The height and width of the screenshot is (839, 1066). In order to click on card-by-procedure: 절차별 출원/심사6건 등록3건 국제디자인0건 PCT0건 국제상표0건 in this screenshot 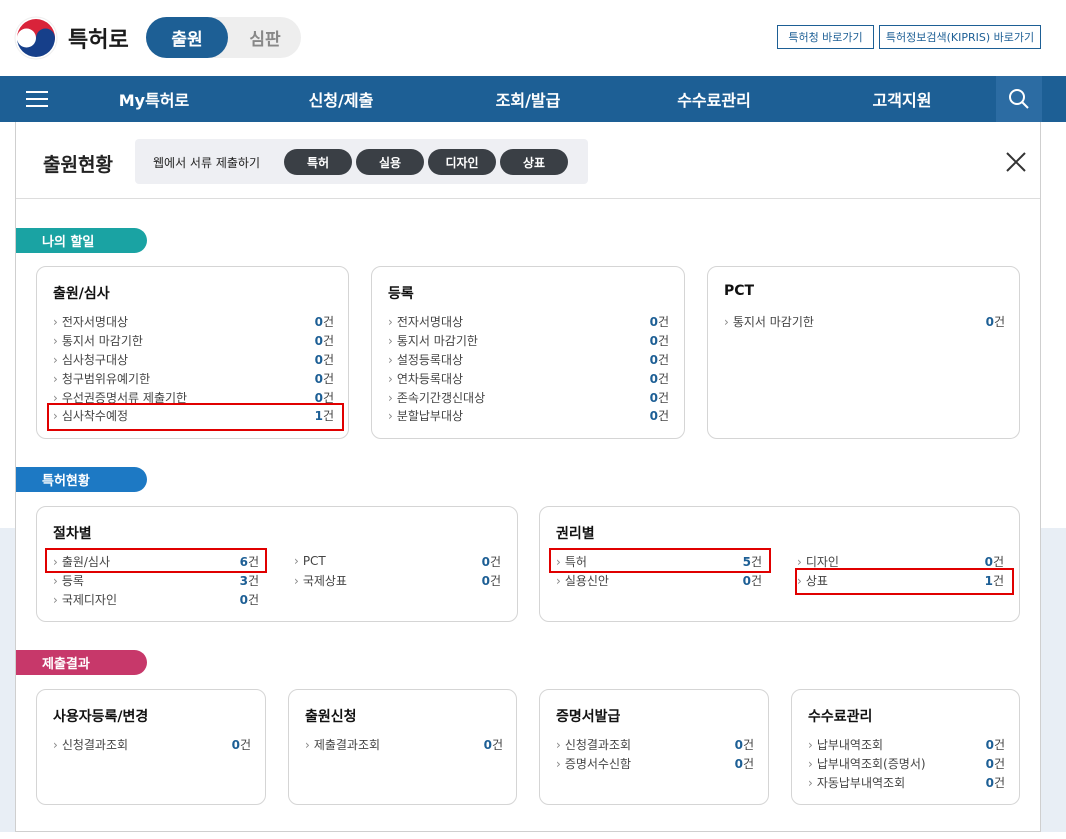, I will do `click(277, 564)`.